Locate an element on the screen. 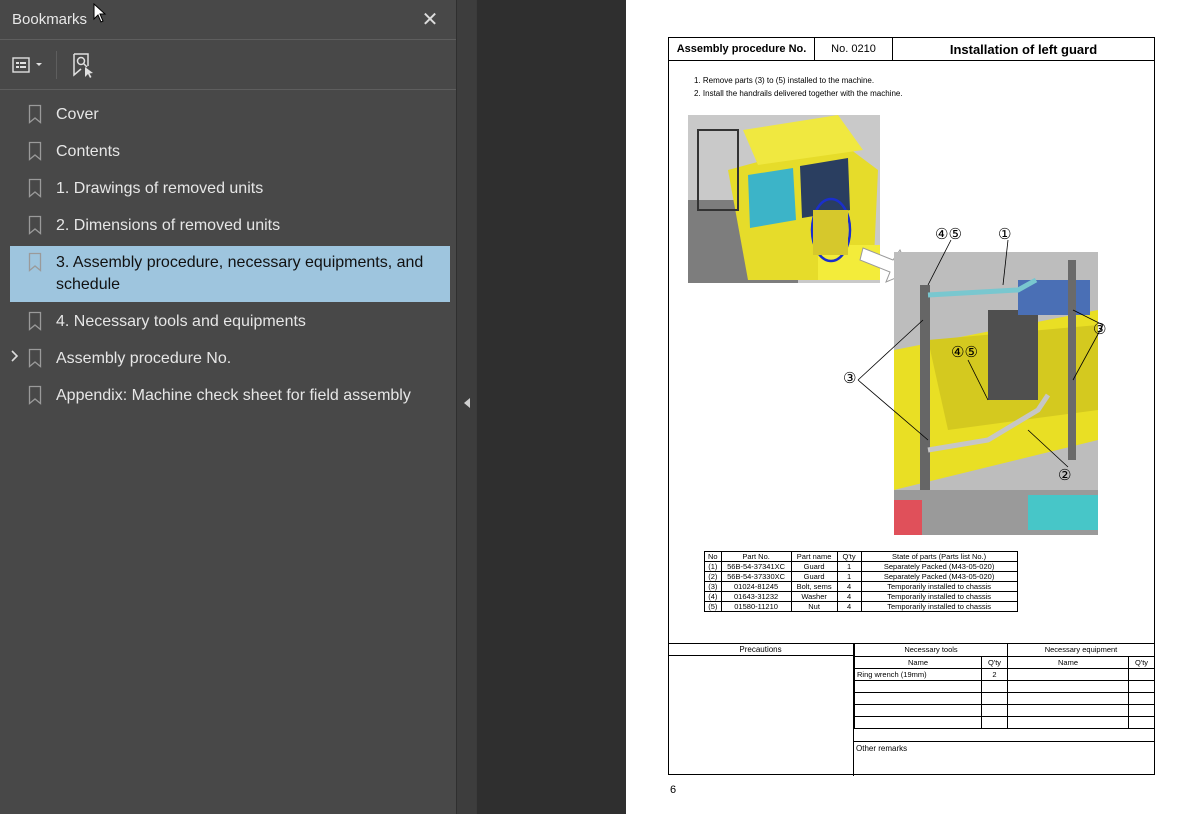  bookmark-item: 2. Dimensions of removed units is located at coordinates (230, 226).